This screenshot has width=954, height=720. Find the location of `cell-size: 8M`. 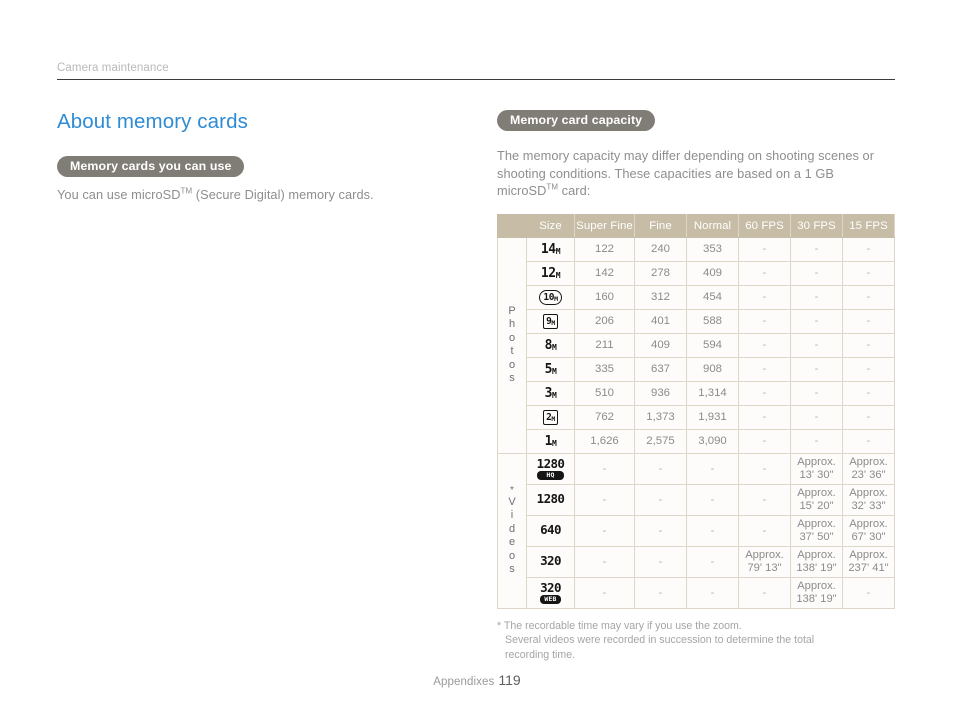

cell-size: 8M is located at coordinates (550, 345).